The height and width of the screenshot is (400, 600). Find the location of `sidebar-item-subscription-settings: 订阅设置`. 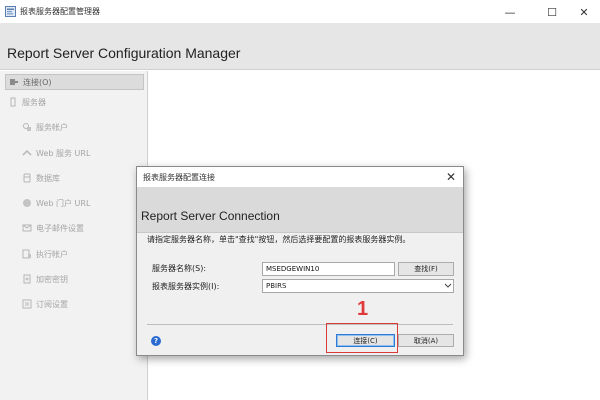

sidebar-item-subscription-settings: 订阅设置 is located at coordinates (45, 304).